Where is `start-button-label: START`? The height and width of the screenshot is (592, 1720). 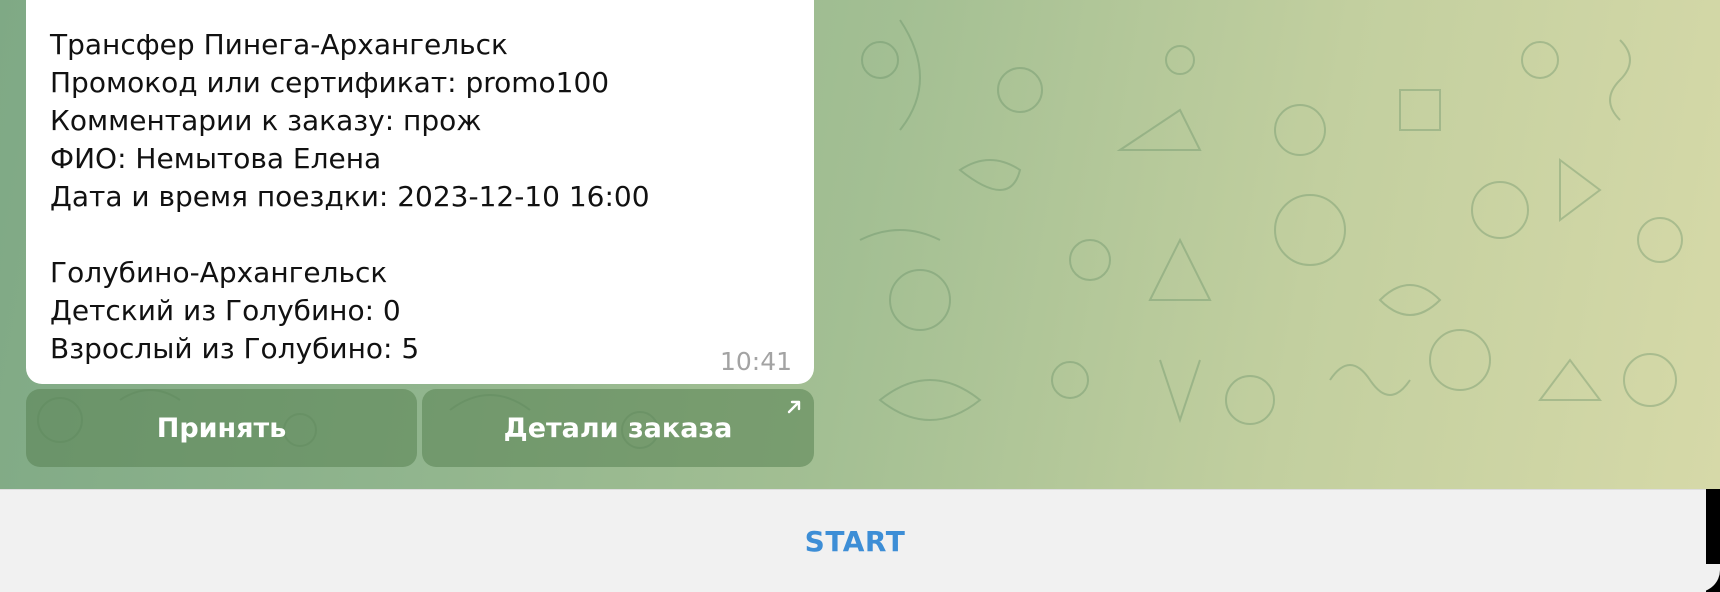 start-button-label: START is located at coordinates (855, 541).